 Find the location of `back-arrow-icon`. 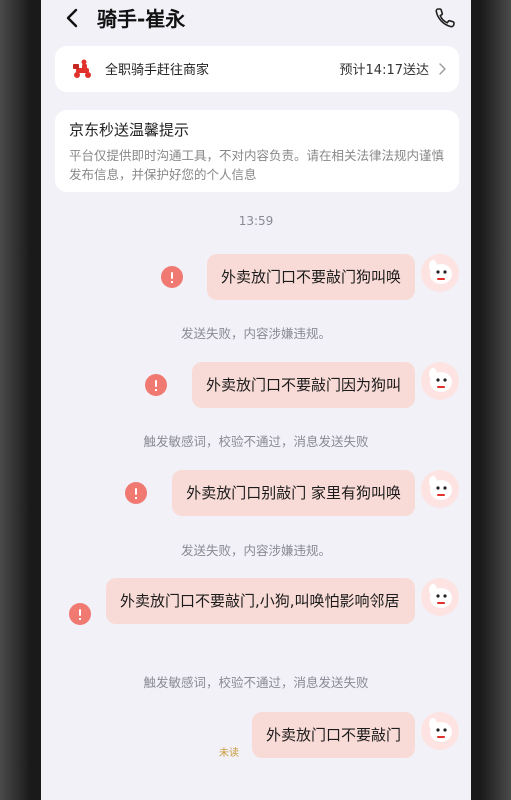

back-arrow-icon is located at coordinates (73, 18).